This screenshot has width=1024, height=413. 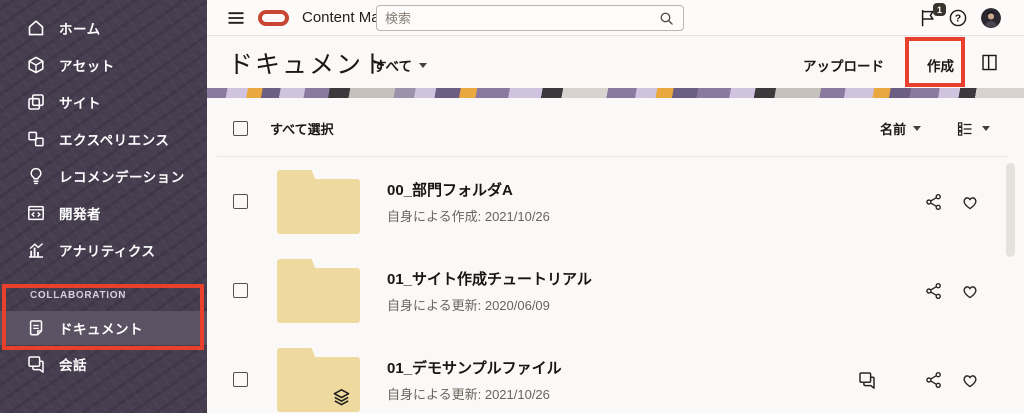 What do you see at coordinates (393, 66) in the screenshot?
I see `filter-dropdown-label: すべて` at bounding box center [393, 66].